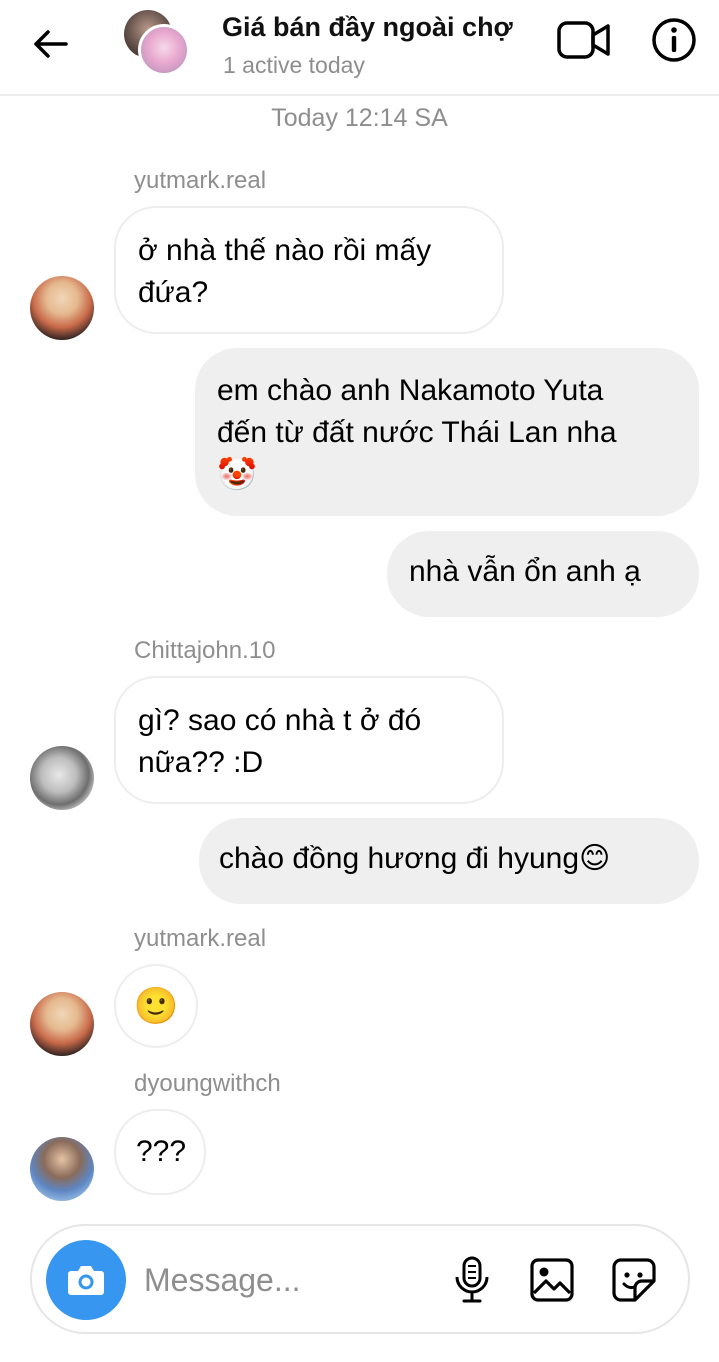  I want to click on camera-button, so click(86, 1280).